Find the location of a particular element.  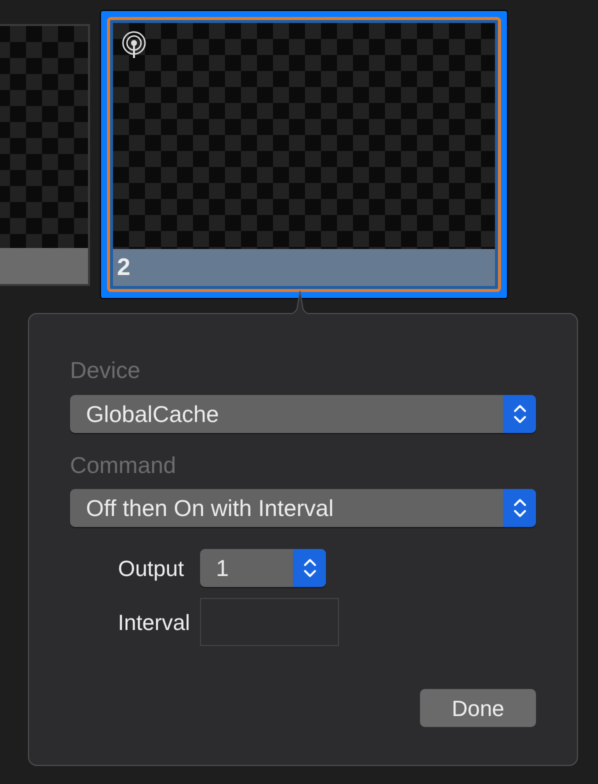

field-label: Device is located at coordinates (106, 370).